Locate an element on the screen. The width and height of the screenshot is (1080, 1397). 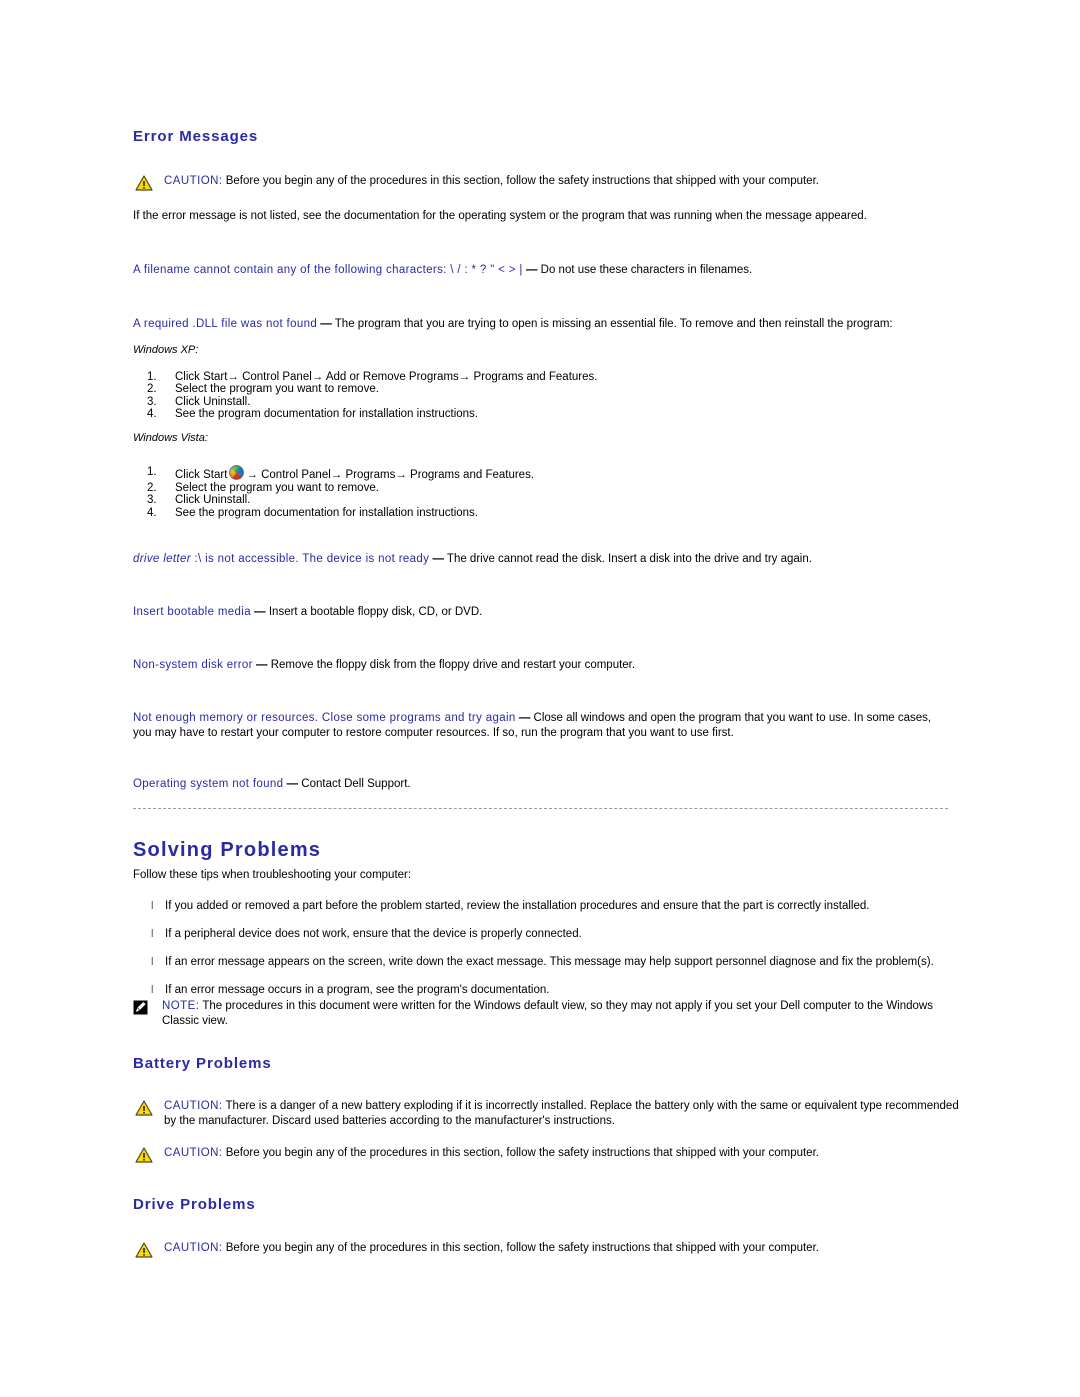
os-label-windows-xp: Windows XP: is located at coordinates (166, 350).